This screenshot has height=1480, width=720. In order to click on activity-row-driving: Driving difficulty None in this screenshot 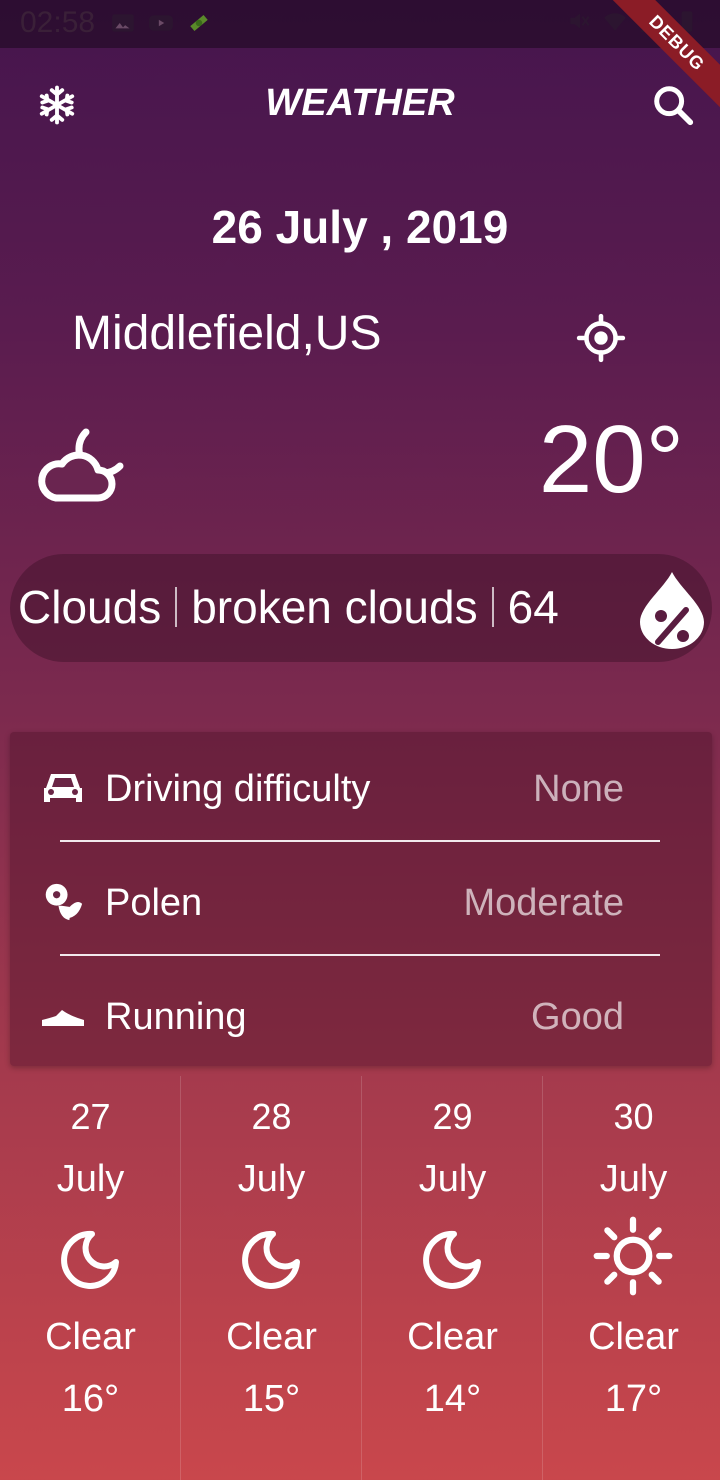, I will do `click(361, 786)`.